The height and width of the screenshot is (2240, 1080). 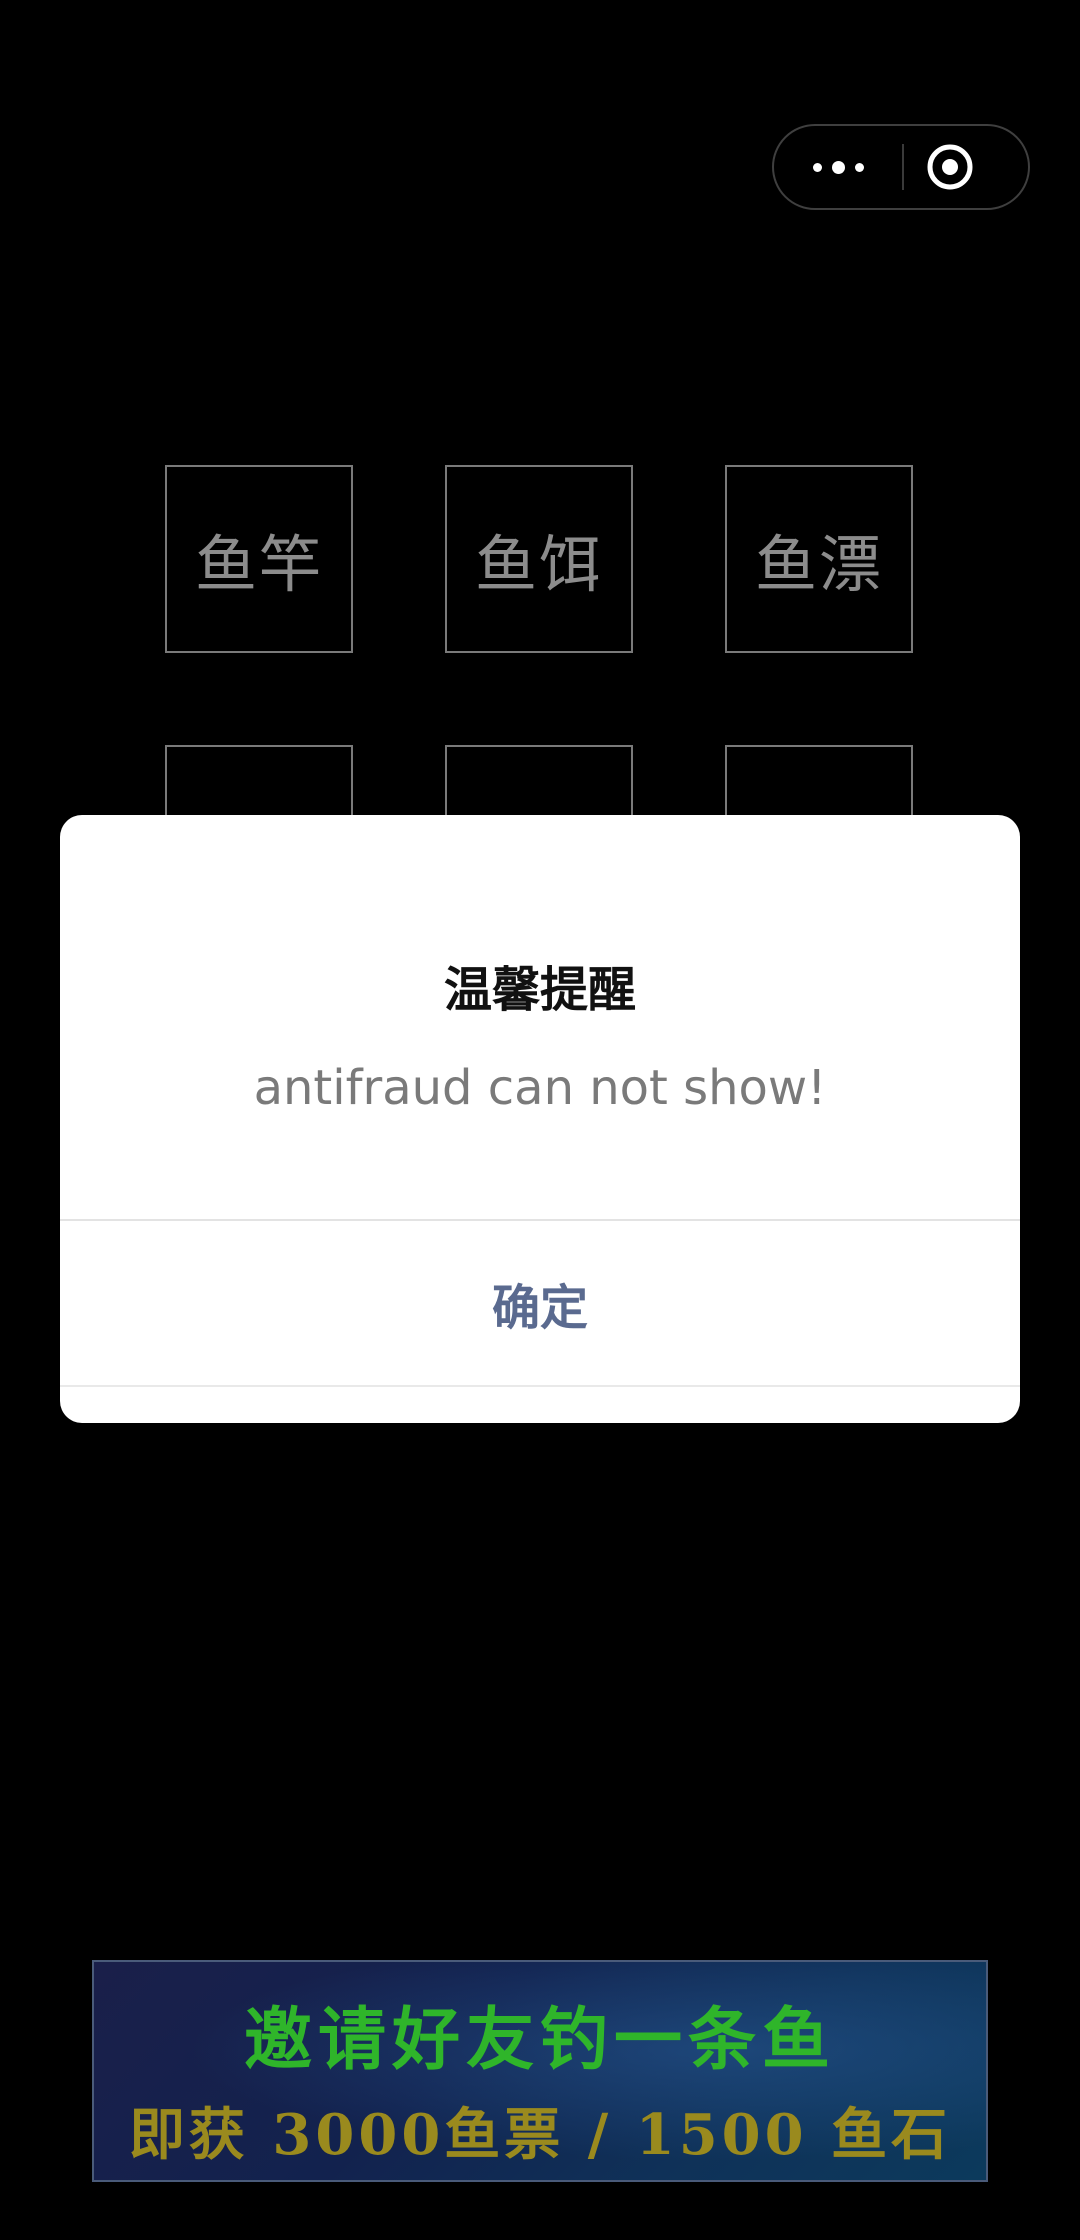 What do you see at coordinates (540, 1088) in the screenshot?
I see `dialog-message: antifraud can not show!` at bounding box center [540, 1088].